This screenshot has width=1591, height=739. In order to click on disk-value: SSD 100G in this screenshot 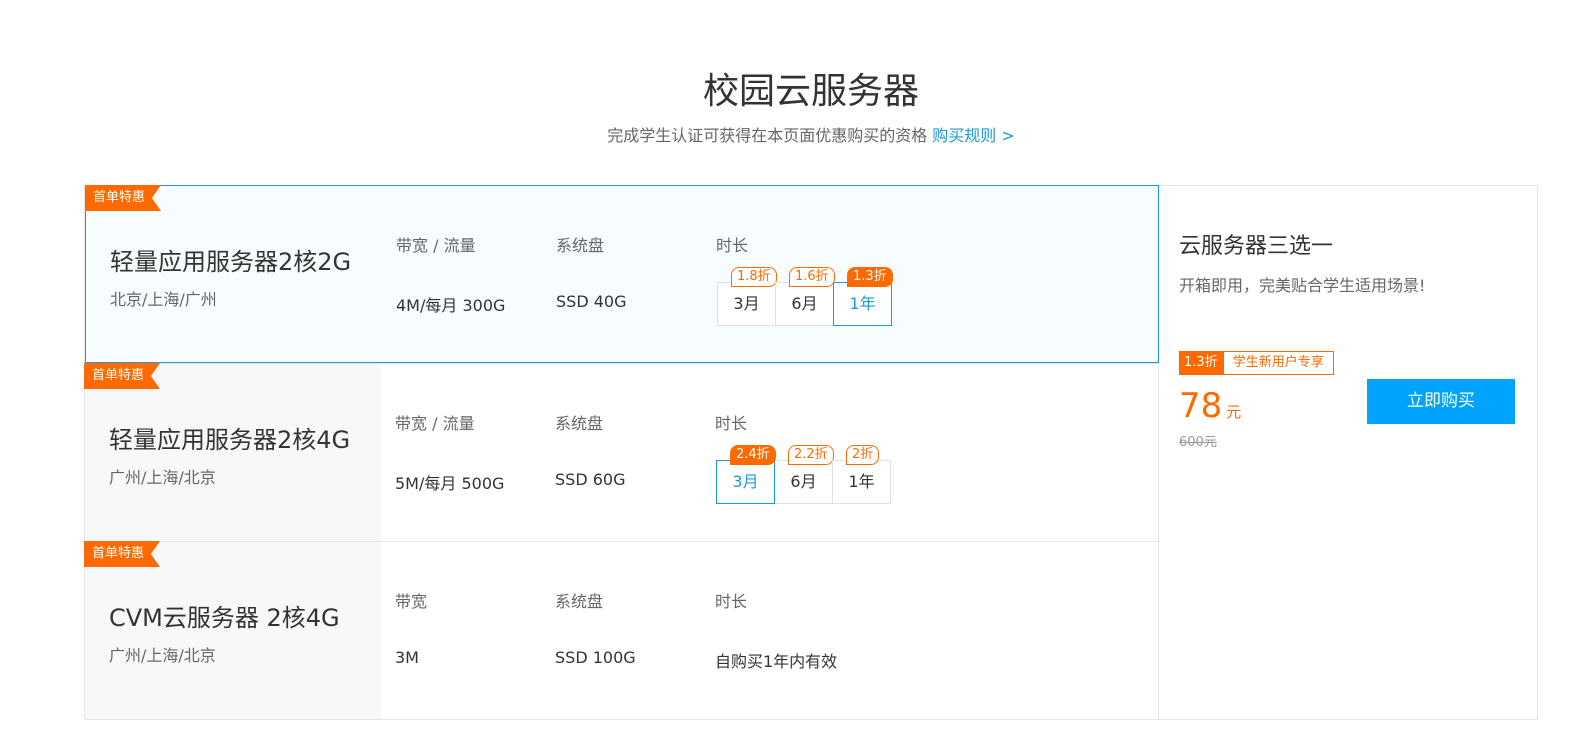, I will do `click(595, 657)`.